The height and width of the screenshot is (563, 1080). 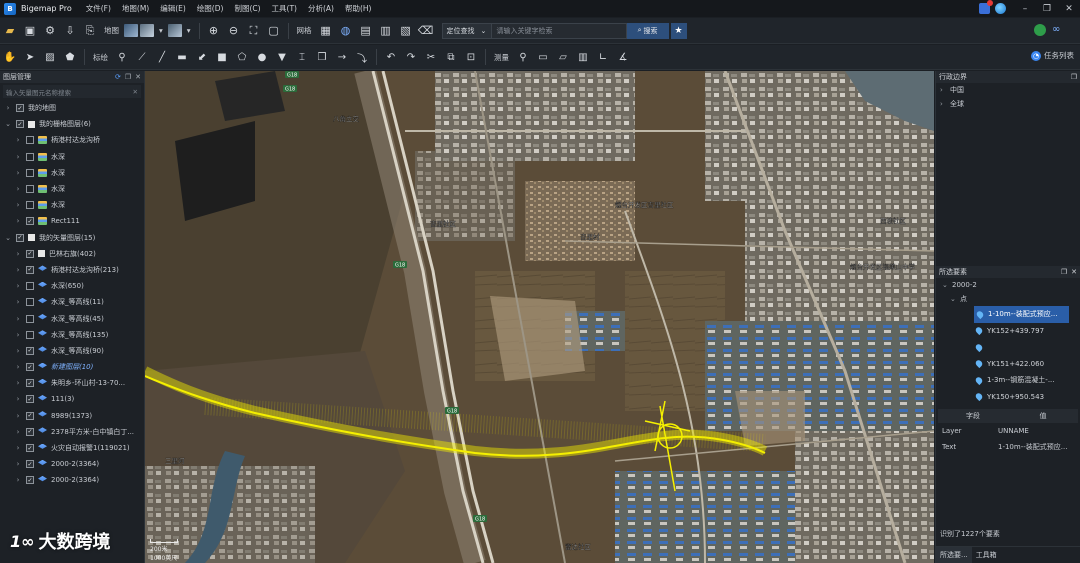 What do you see at coordinates (471, 57) in the screenshot?
I see `merge-icon: ⊡` at bounding box center [471, 57].